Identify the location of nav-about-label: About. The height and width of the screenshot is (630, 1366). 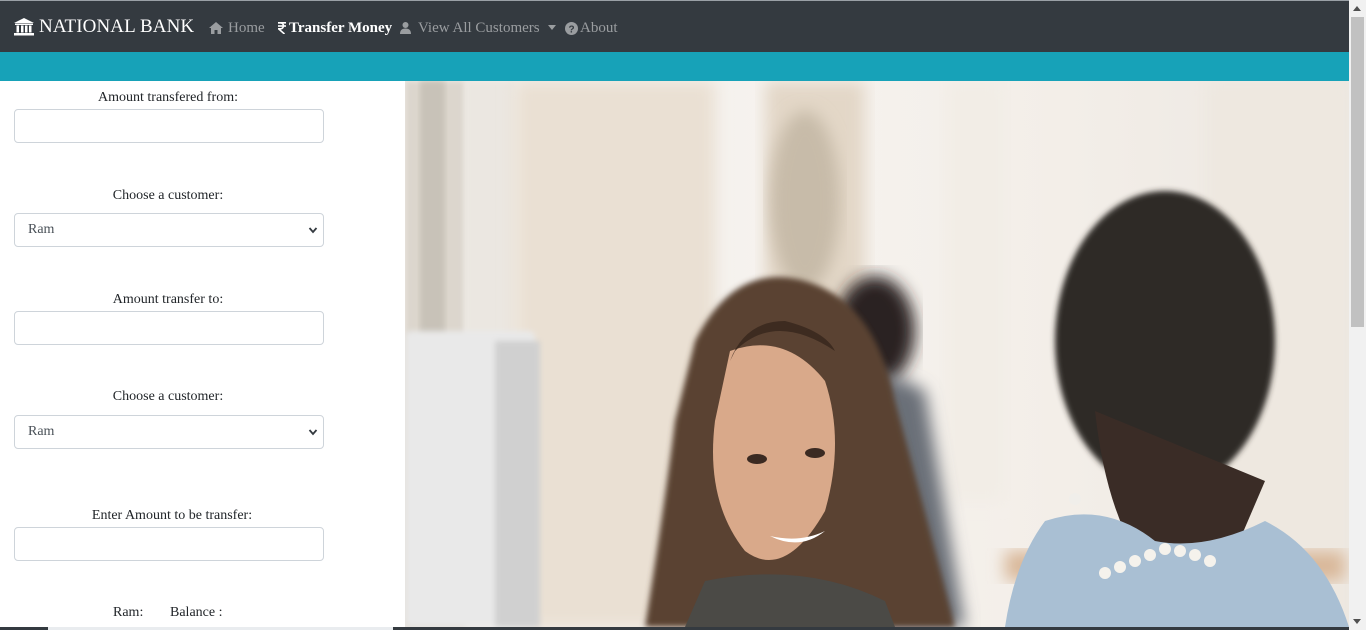
(599, 27).